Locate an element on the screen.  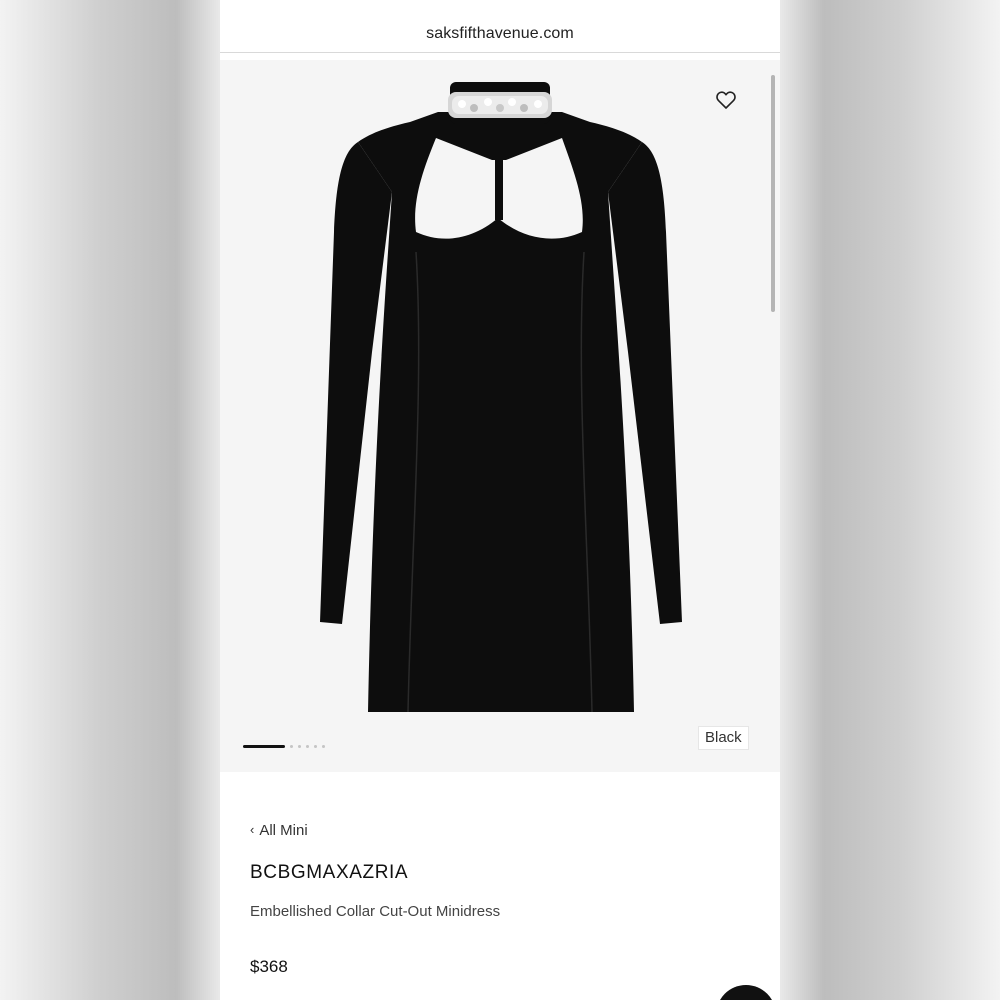
floating-action-button is located at coordinates (746, 992).